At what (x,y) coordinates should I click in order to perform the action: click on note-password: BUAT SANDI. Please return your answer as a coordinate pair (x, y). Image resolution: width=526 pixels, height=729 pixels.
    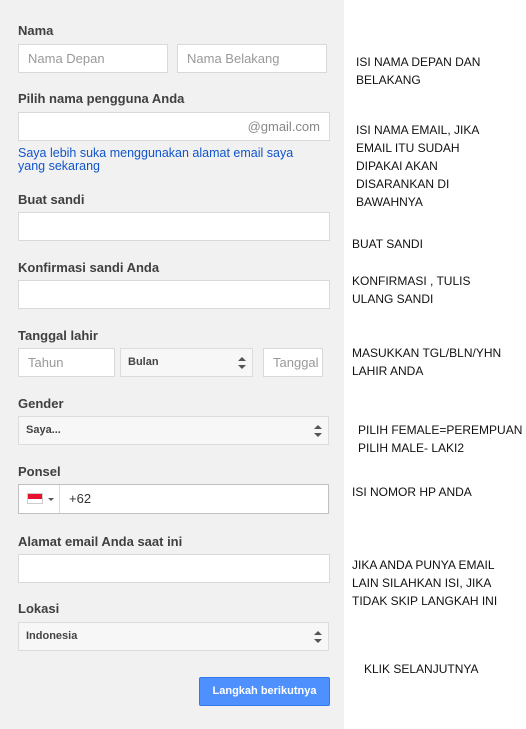
    Looking at the image, I should click on (387, 244).